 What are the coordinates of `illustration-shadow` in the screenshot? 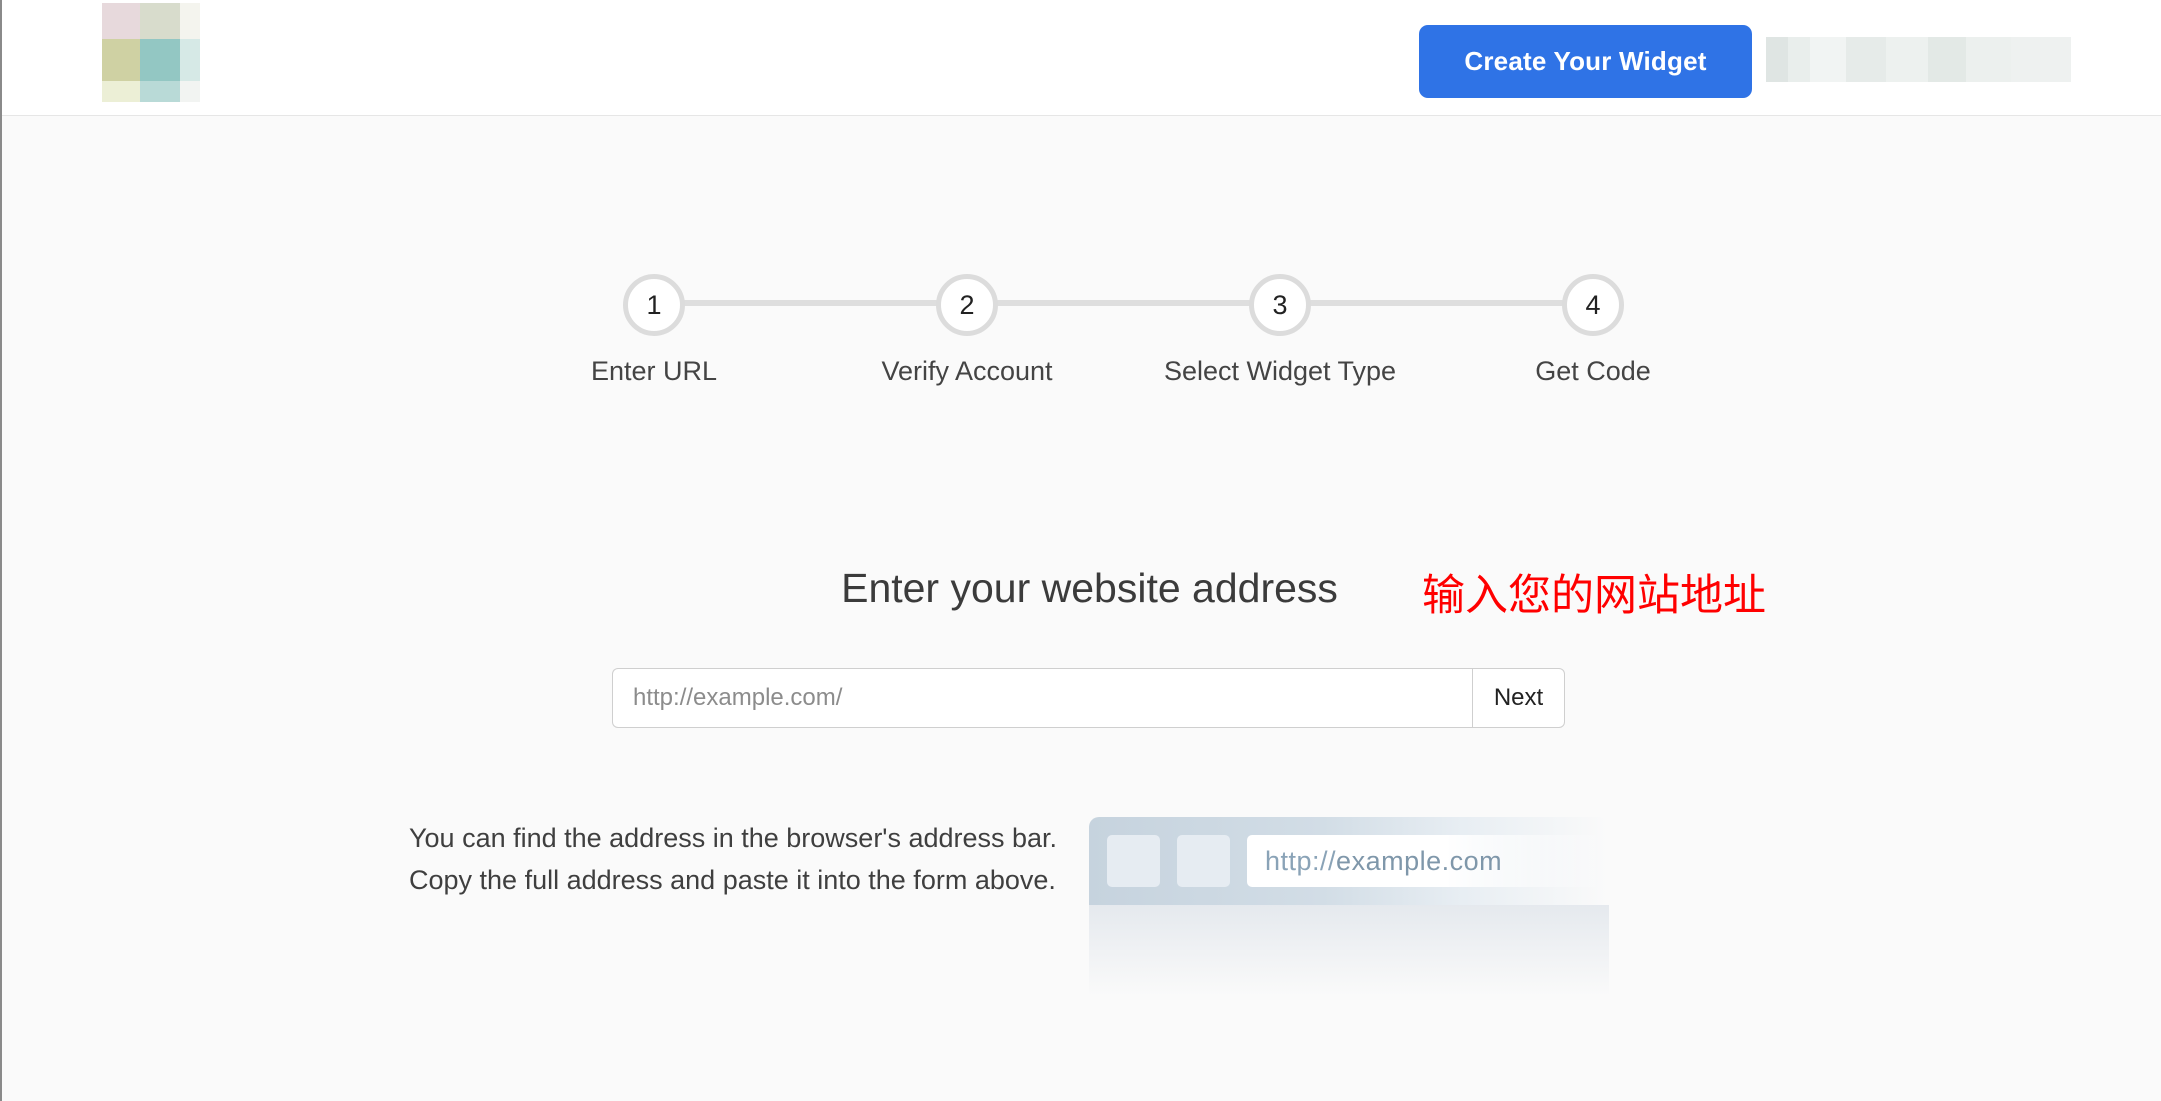 It's located at (1349, 951).